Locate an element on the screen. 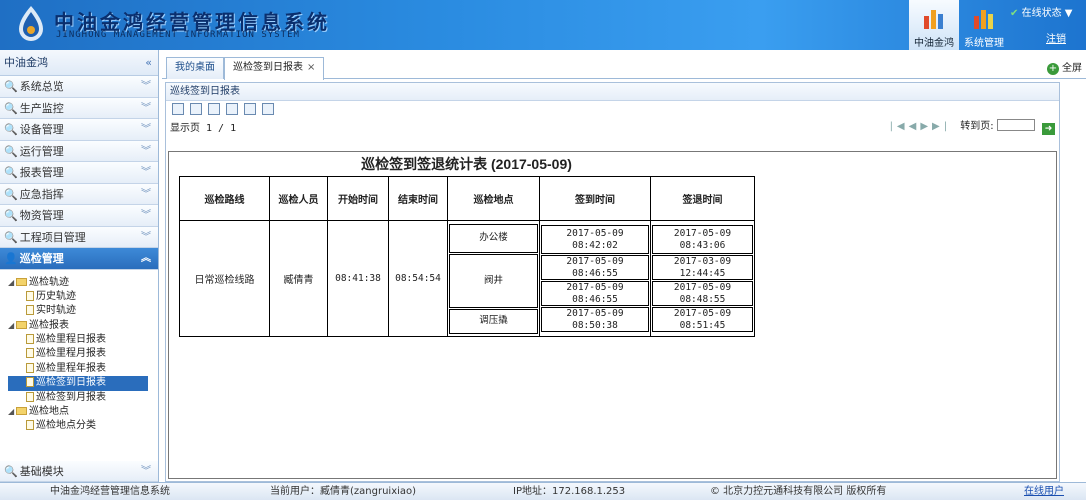 This screenshot has width=1086, height=500. export-excel-icon is located at coordinates (214, 109).